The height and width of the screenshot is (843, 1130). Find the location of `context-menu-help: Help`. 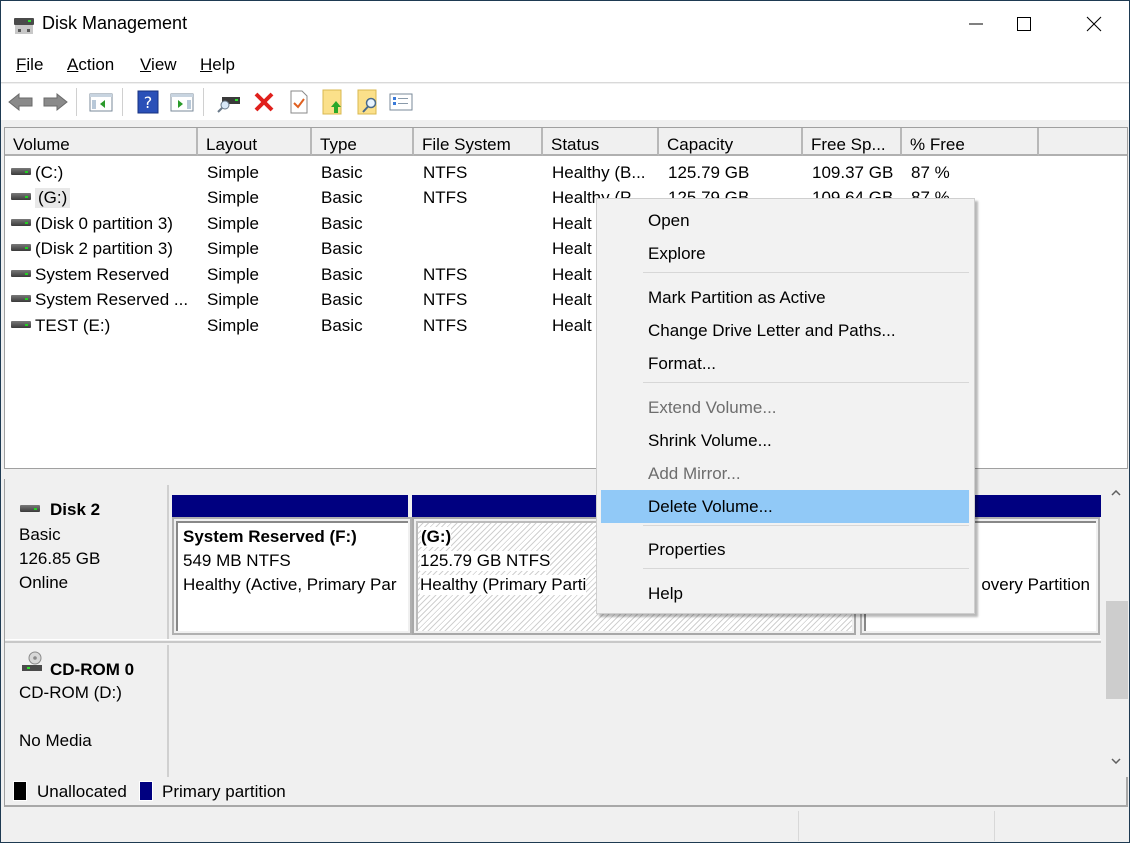

context-menu-help: Help is located at coordinates (785, 593).